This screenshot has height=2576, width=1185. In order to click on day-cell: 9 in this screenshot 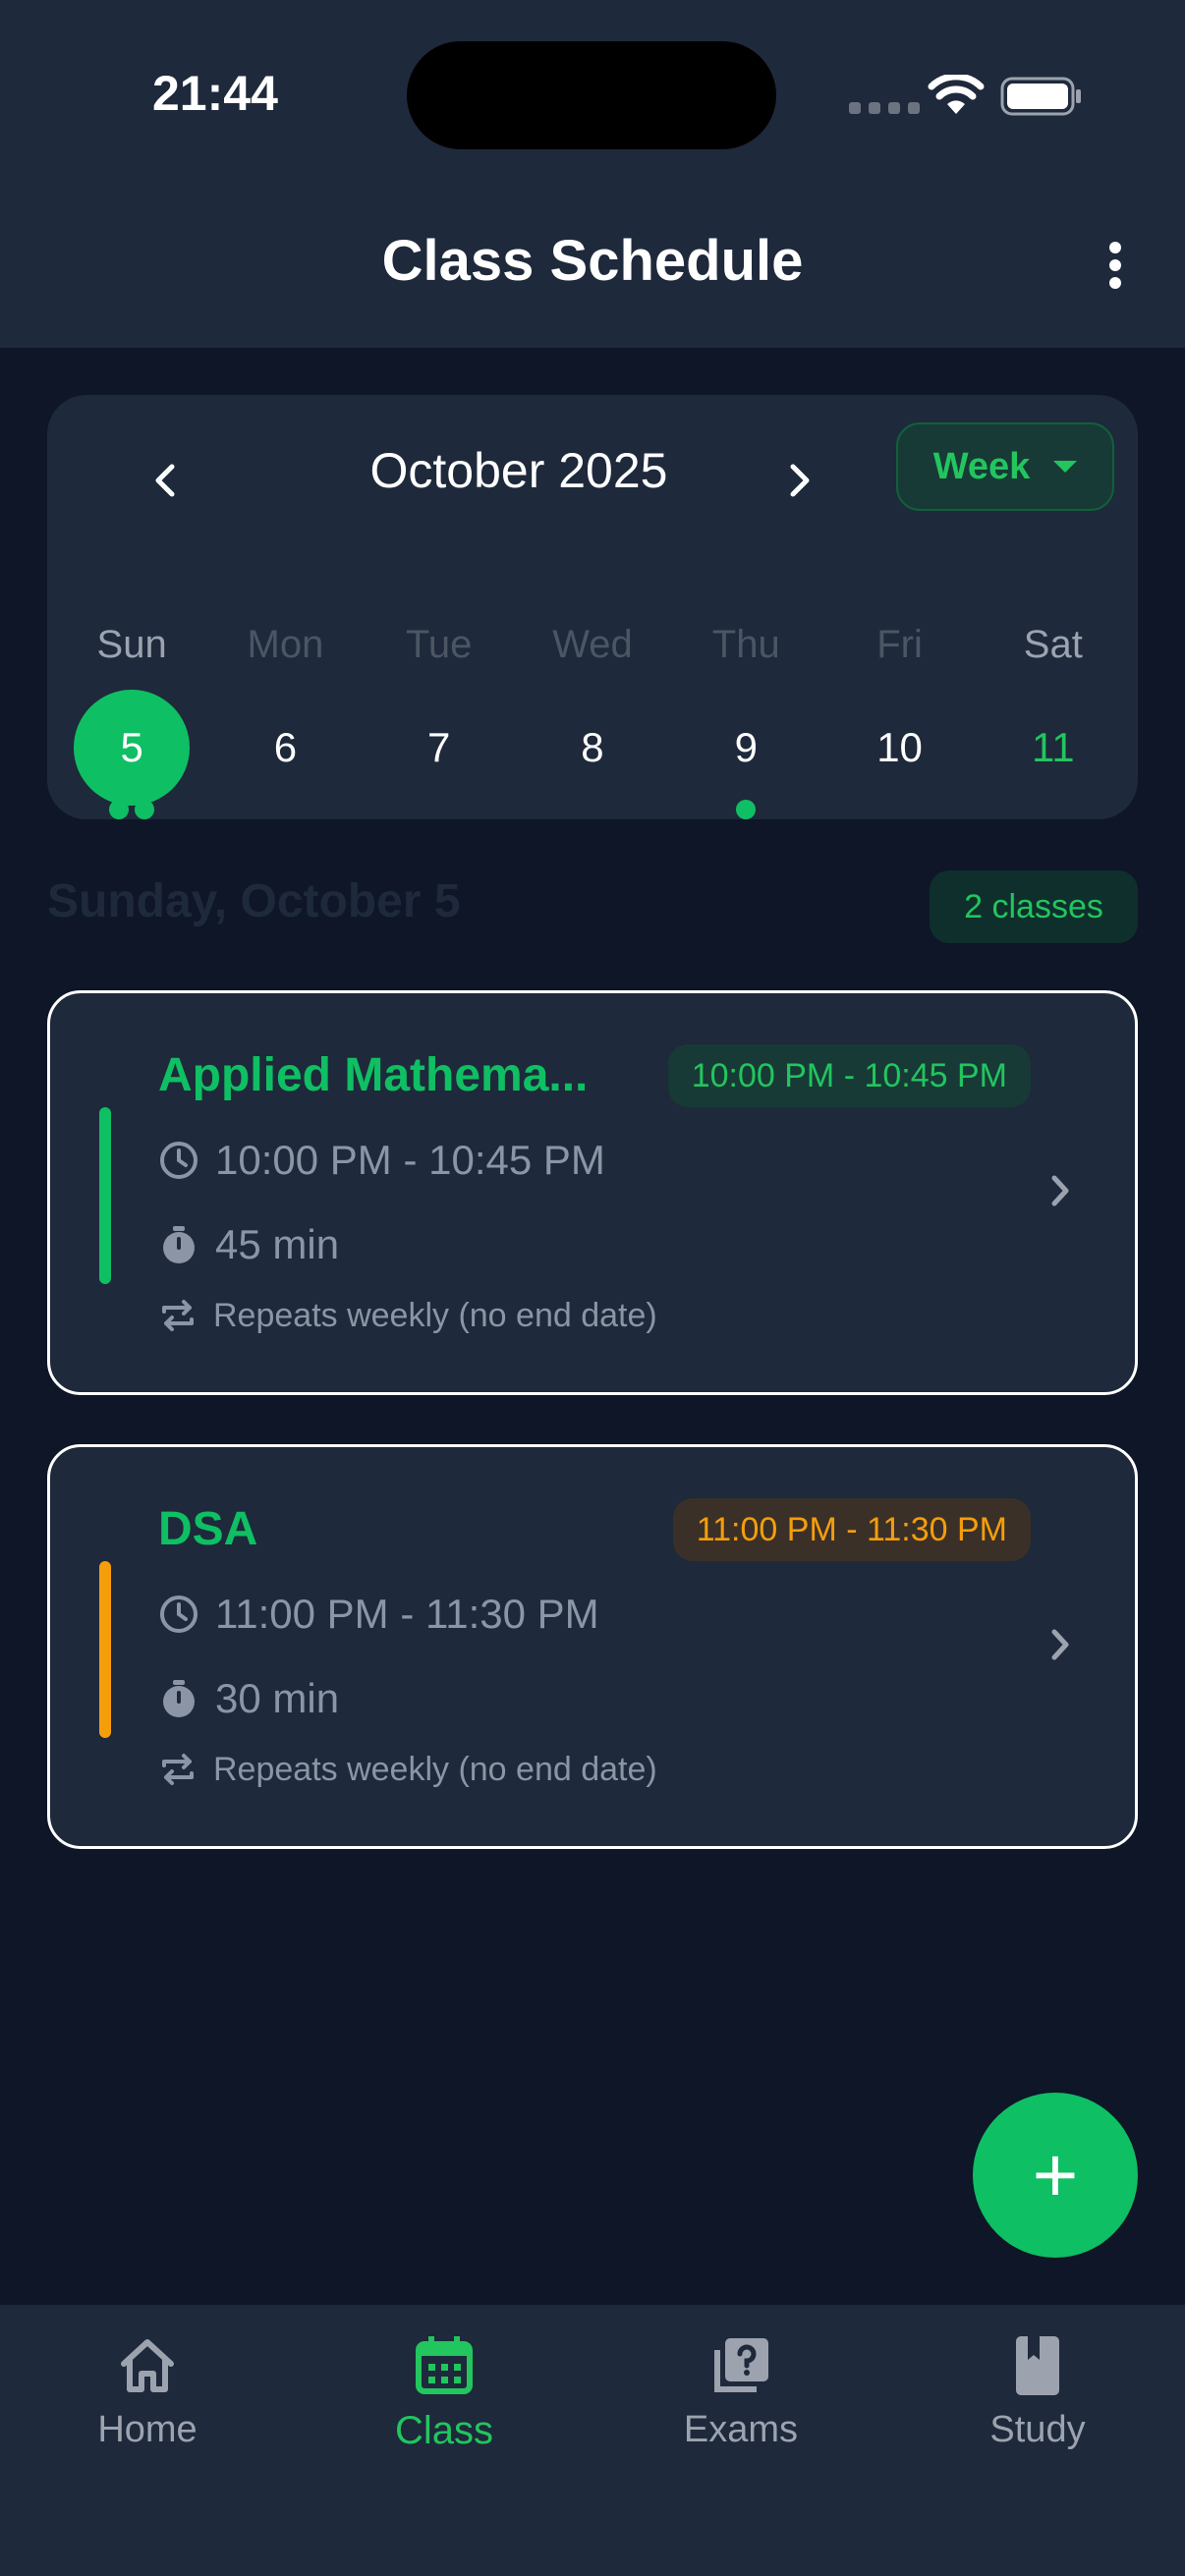, I will do `click(746, 754)`.